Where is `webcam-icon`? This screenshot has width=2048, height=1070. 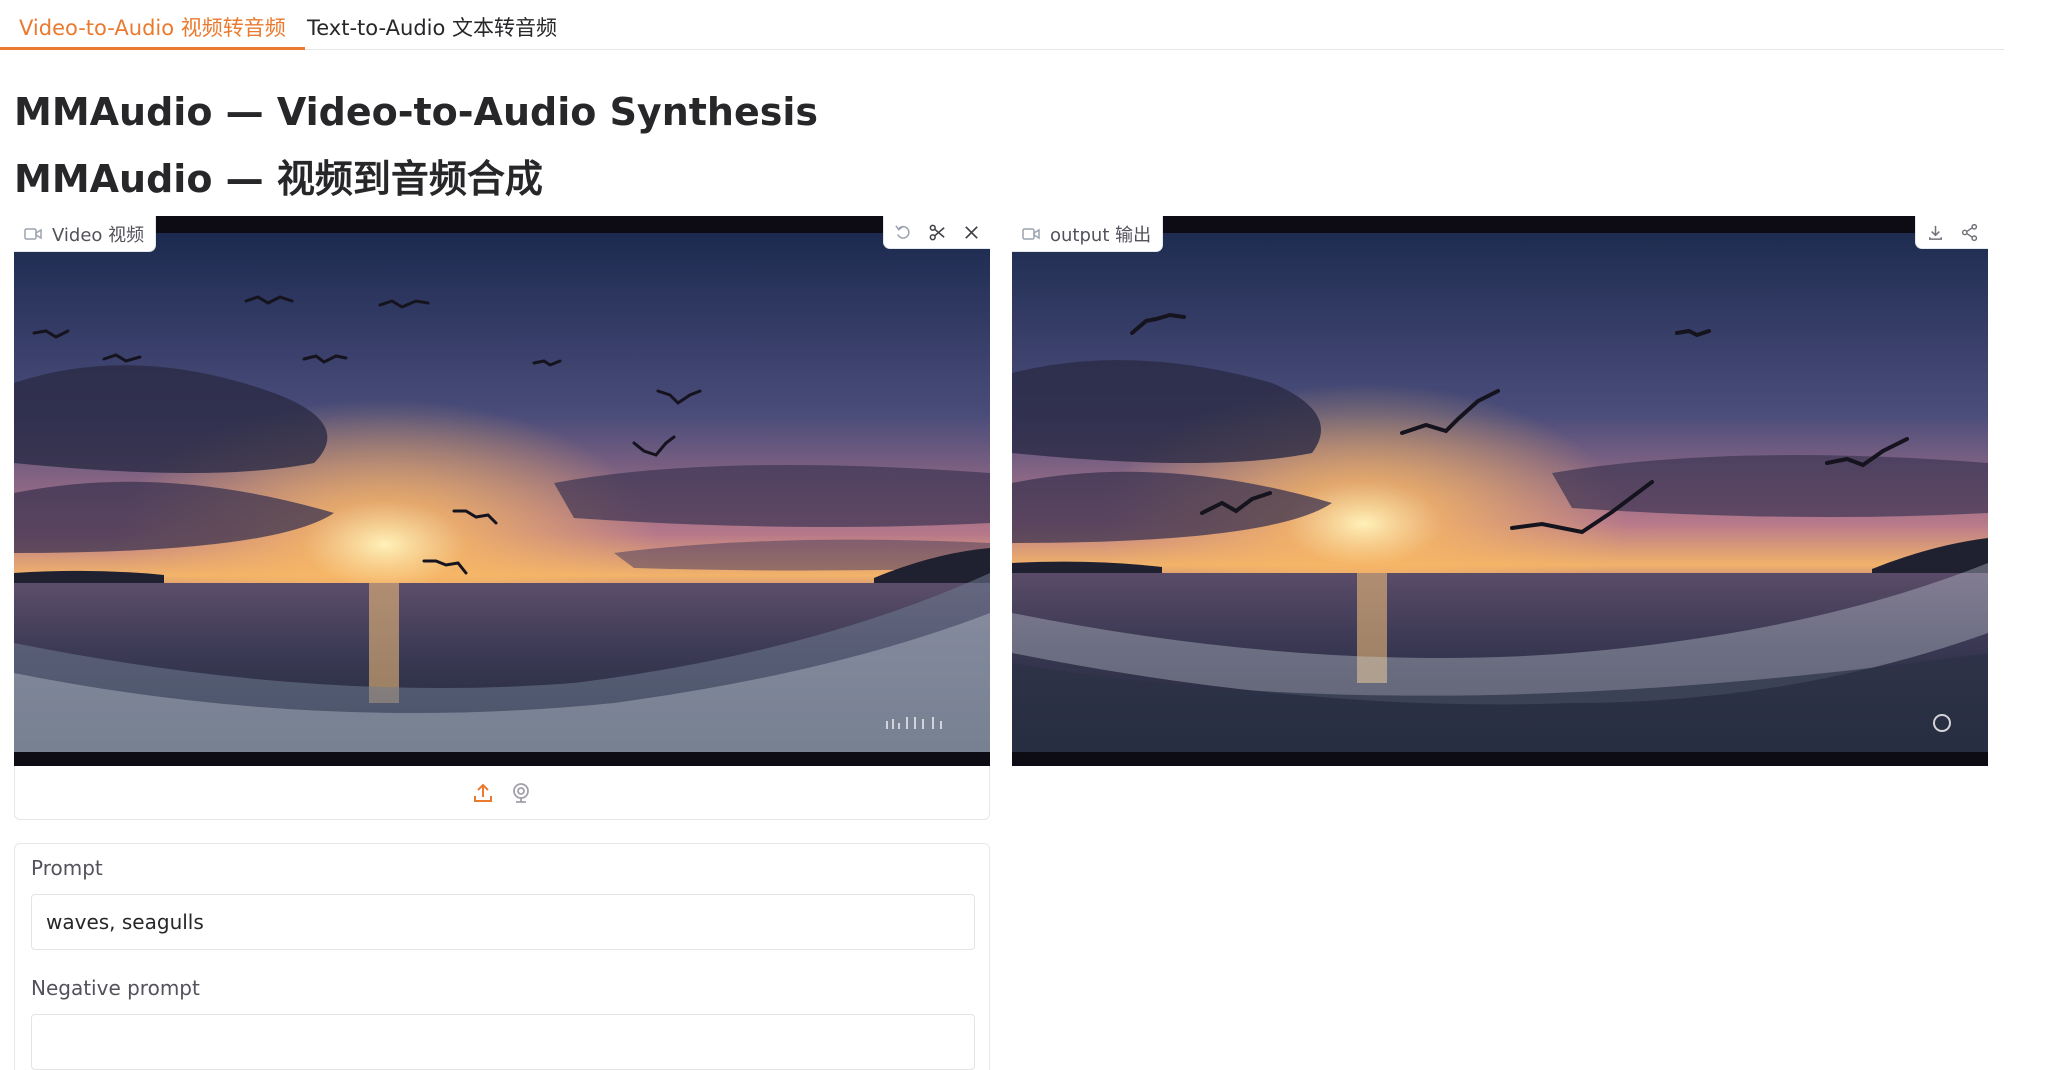
webcam-icon is located at coordinates (521, 792).